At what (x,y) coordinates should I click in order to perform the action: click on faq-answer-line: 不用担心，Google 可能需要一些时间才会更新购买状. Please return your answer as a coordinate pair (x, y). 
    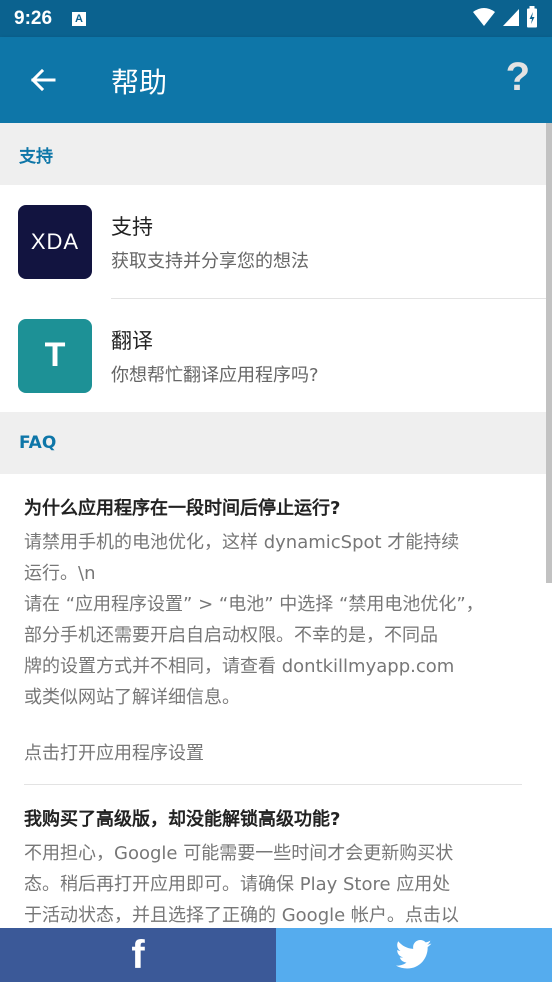
    Looking at the image, I should click on (239, 853).